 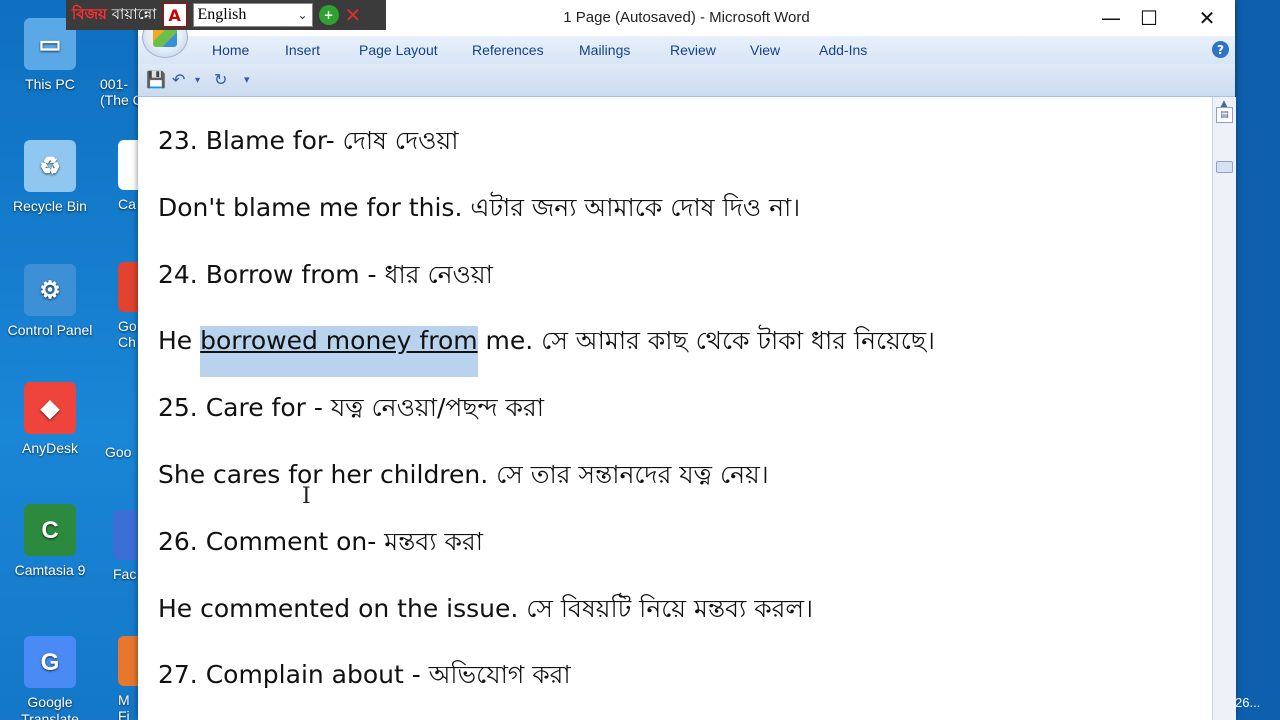 What do you see at coordinates (120, 92) in the screenshot?
I see `desktop-icon-label: 001- (The C` at bounding box center [120, 92].